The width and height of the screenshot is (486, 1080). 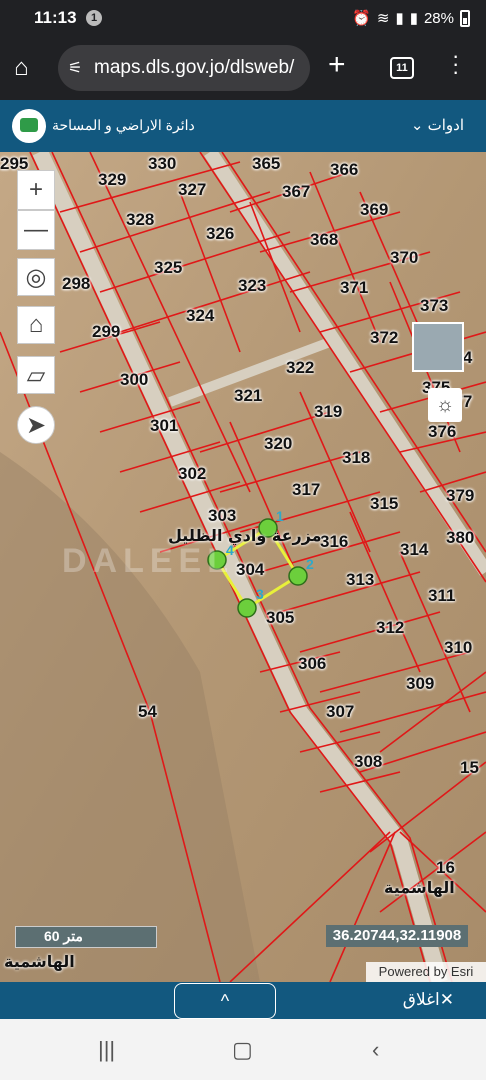 I want to click on parcel-label: 323, so click(x=252, y=286).